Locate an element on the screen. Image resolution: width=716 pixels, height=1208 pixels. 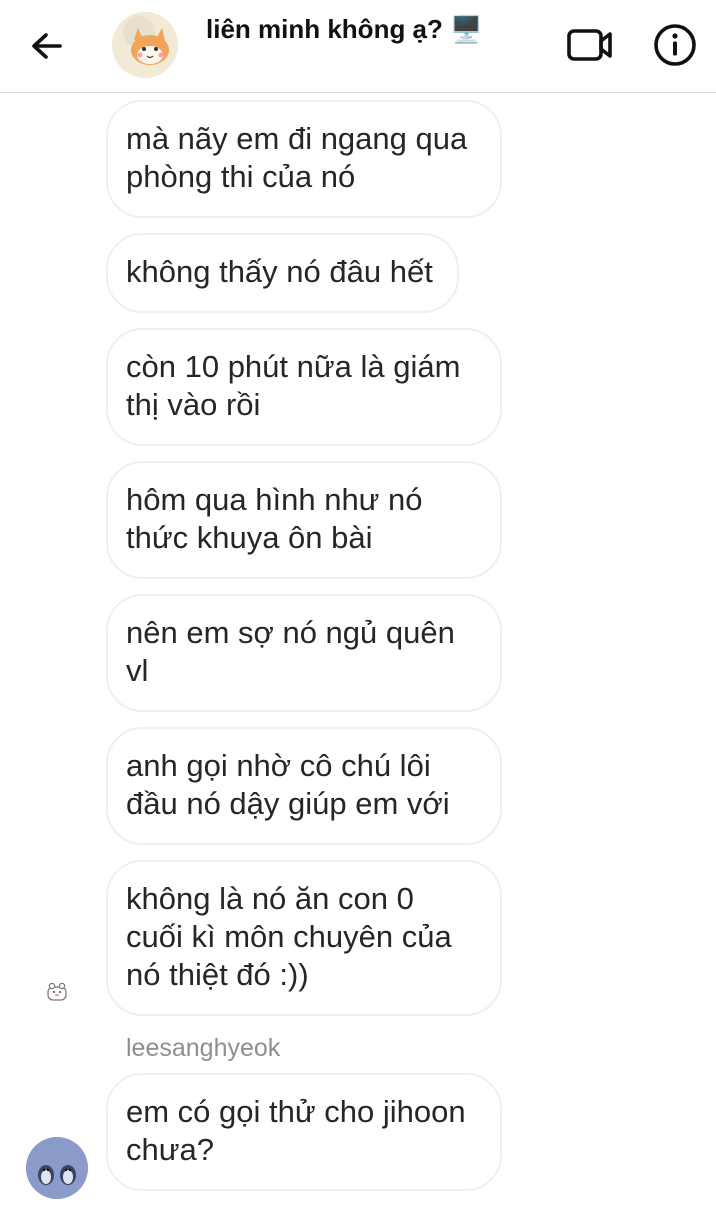
back-button is located at coordinates (46, 48).